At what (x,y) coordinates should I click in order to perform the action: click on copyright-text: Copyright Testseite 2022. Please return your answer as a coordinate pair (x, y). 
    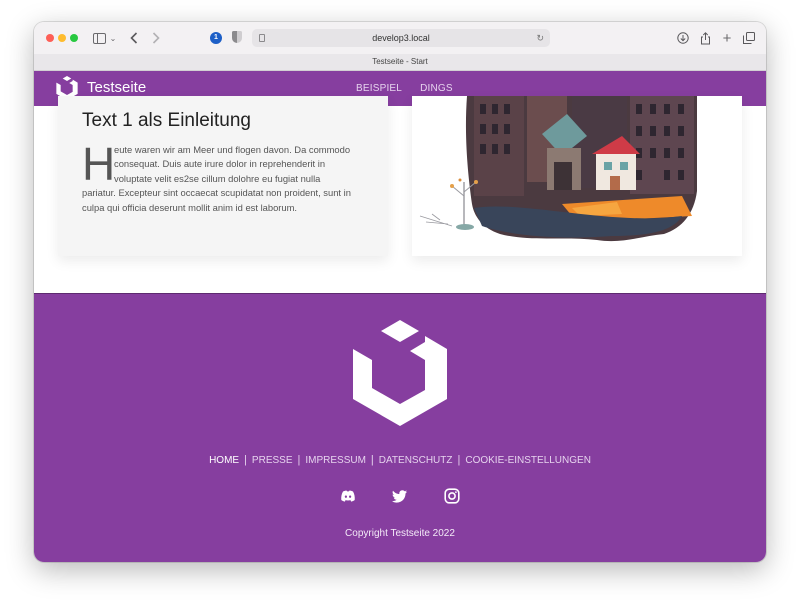
    Looking at the image, I should click on (400, 533).